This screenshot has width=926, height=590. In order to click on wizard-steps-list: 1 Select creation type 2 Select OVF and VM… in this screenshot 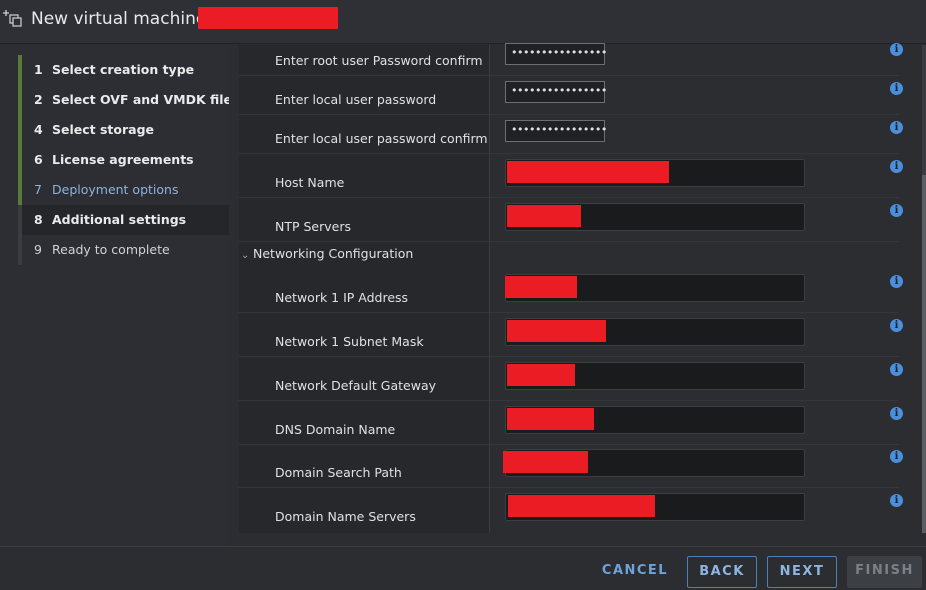, I will do `click(128, 160)`.